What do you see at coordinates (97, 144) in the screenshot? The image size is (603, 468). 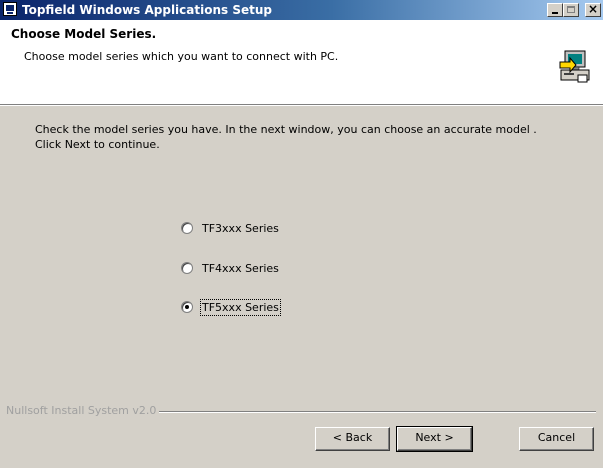 I see `instruction-line-2: Click Next to continue.` at bounding box center [97, 144].